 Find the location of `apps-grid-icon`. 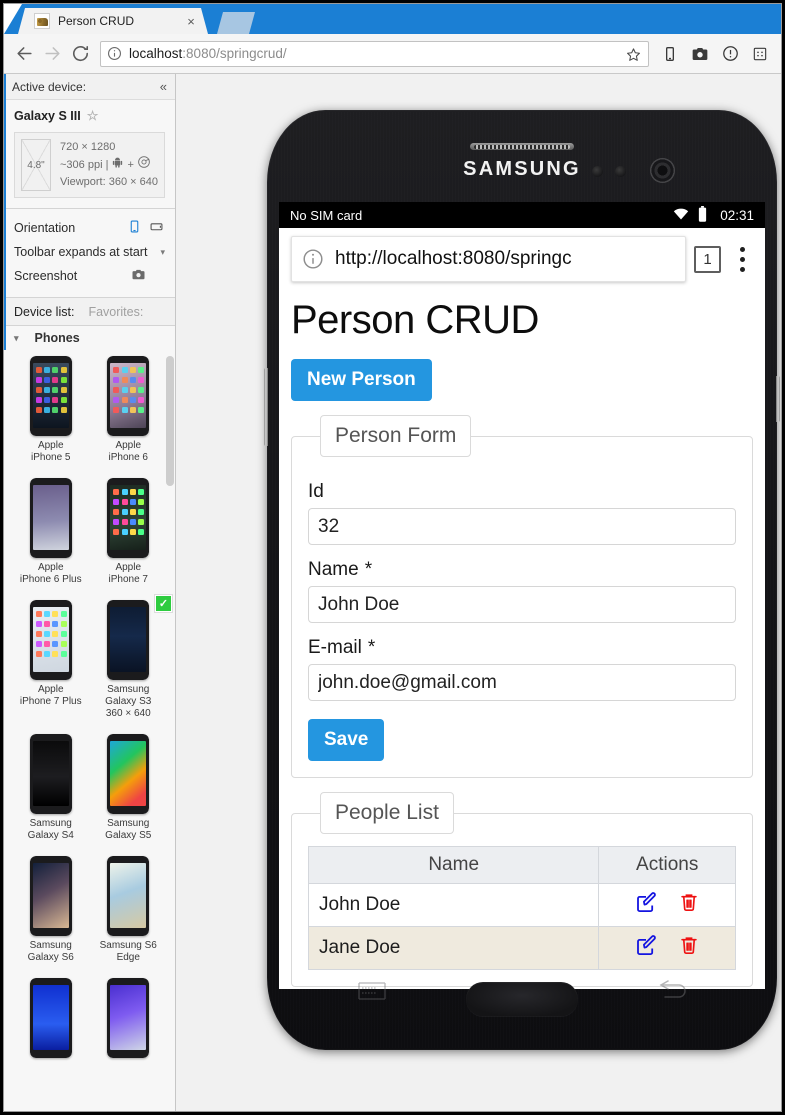

apps-grid-icon is located at coordinates (760, 54).